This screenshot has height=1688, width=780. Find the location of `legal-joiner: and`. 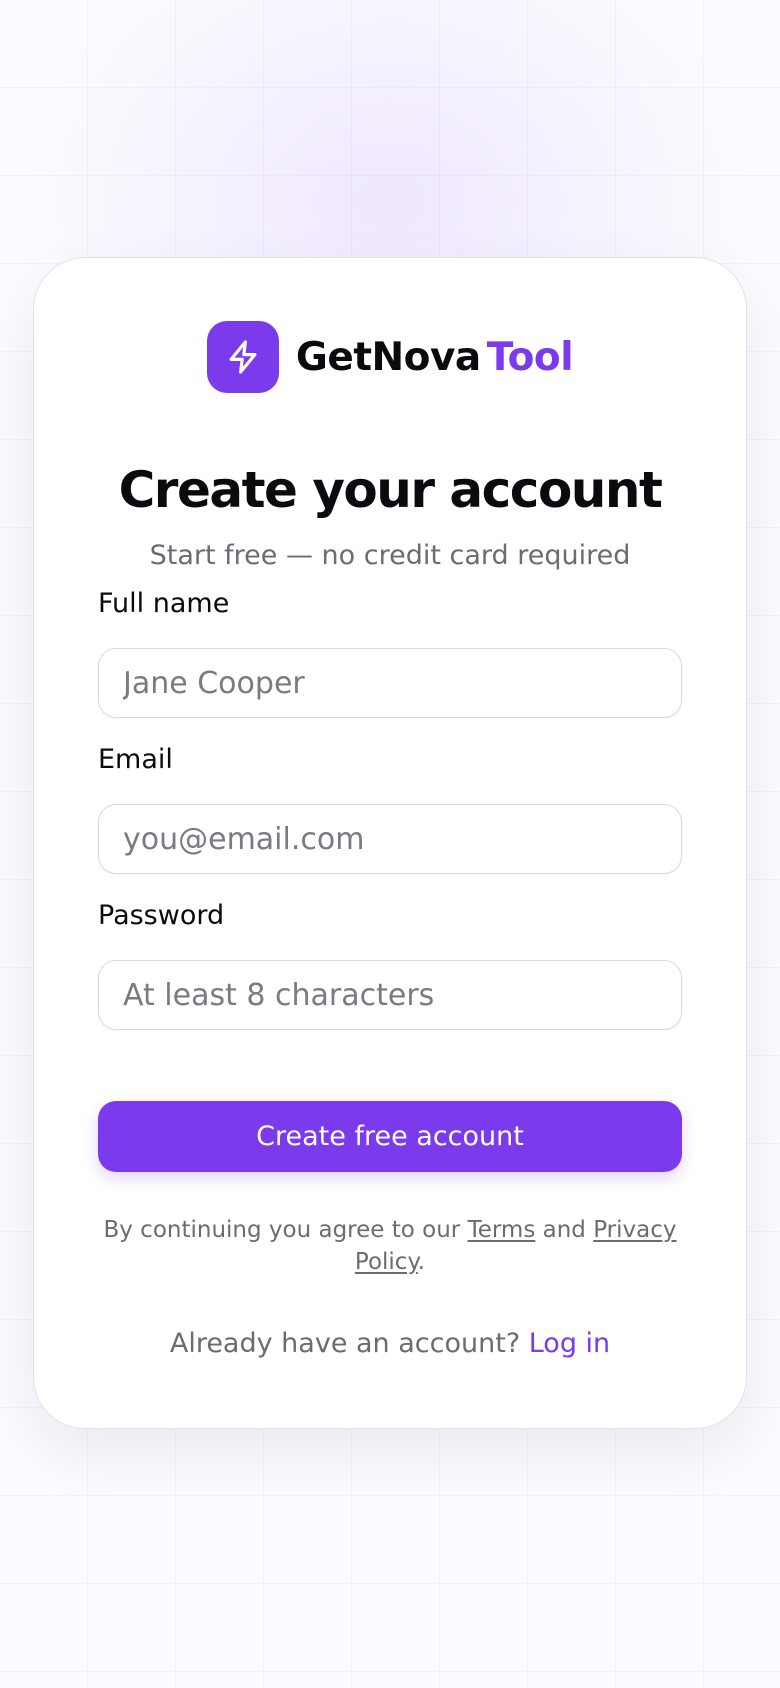

legal-joiner: and is located at coordinates (564, 1230).